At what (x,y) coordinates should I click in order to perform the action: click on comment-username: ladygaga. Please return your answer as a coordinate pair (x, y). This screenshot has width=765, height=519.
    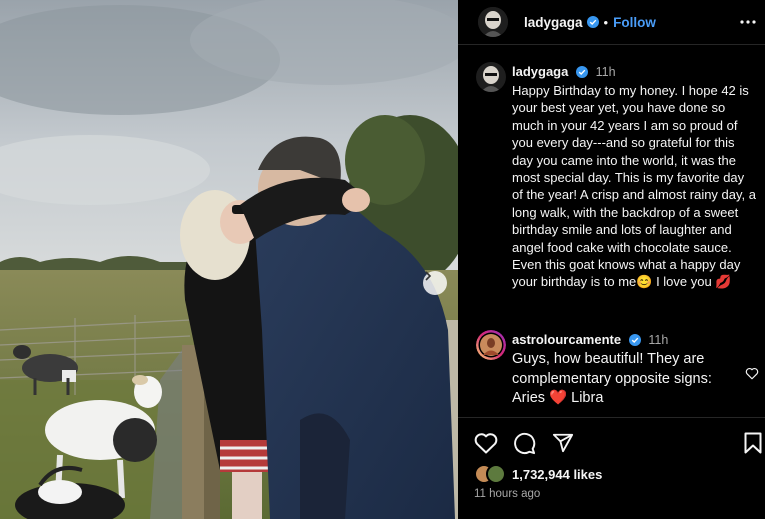
    Looking at the image, I should click on (540, 71).